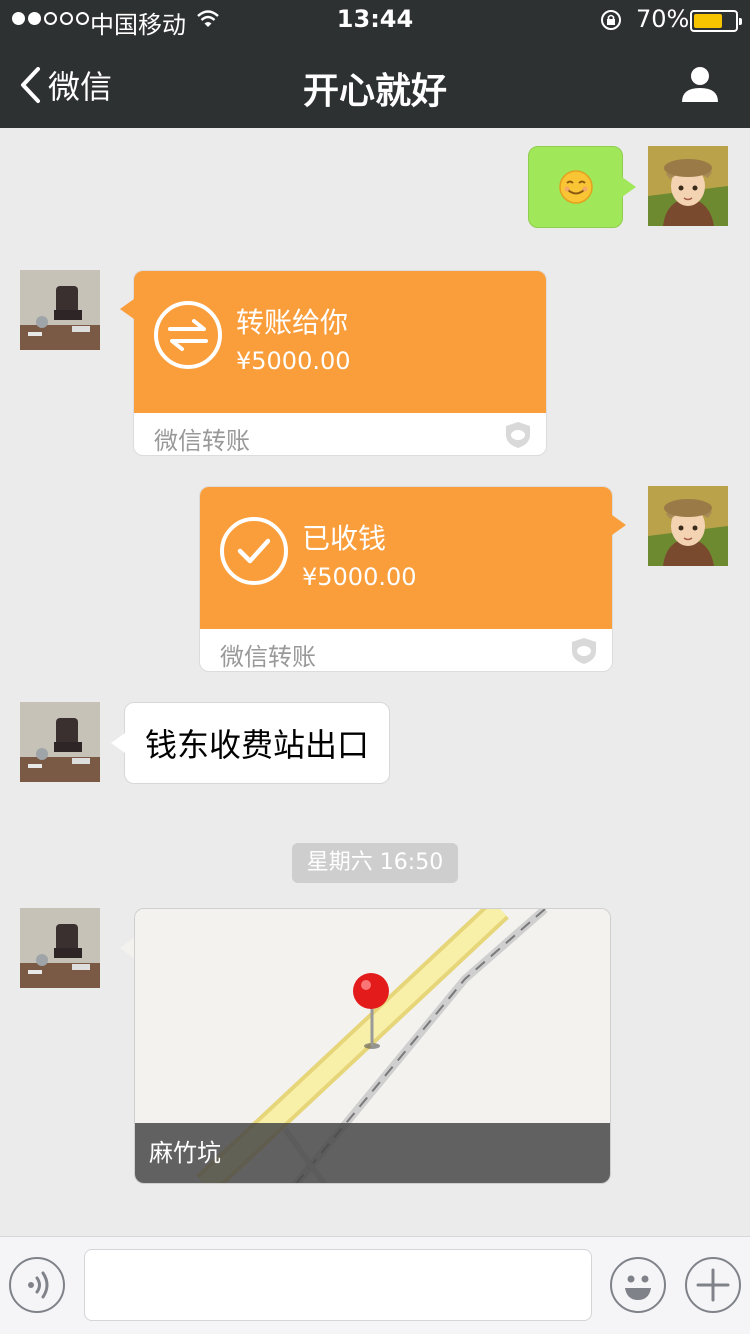  What do you see at coordinates (700, 84) in the screenshot?
I see `profile-icon` at bounding box center [700, 84].